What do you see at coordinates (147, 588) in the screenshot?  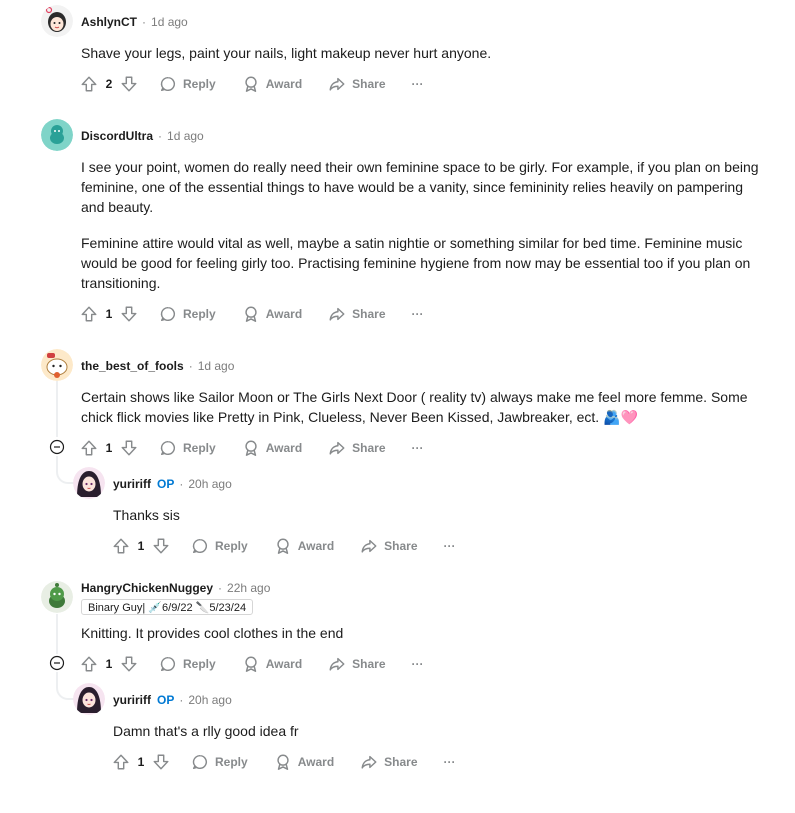 I see `username: HangryChickenNuggey` at bounding box center [147, 588].